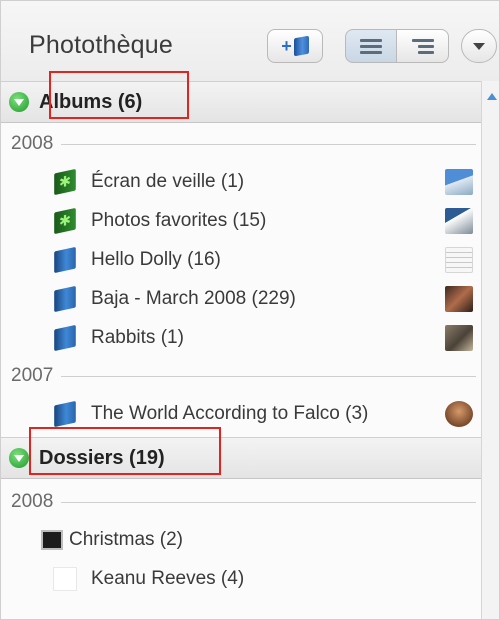 This screenshot has width=500, height=620. Describe the element at coordinates (230, 413) in the screenshot. I see `album-label: The World According to Falco (3)` at that location.